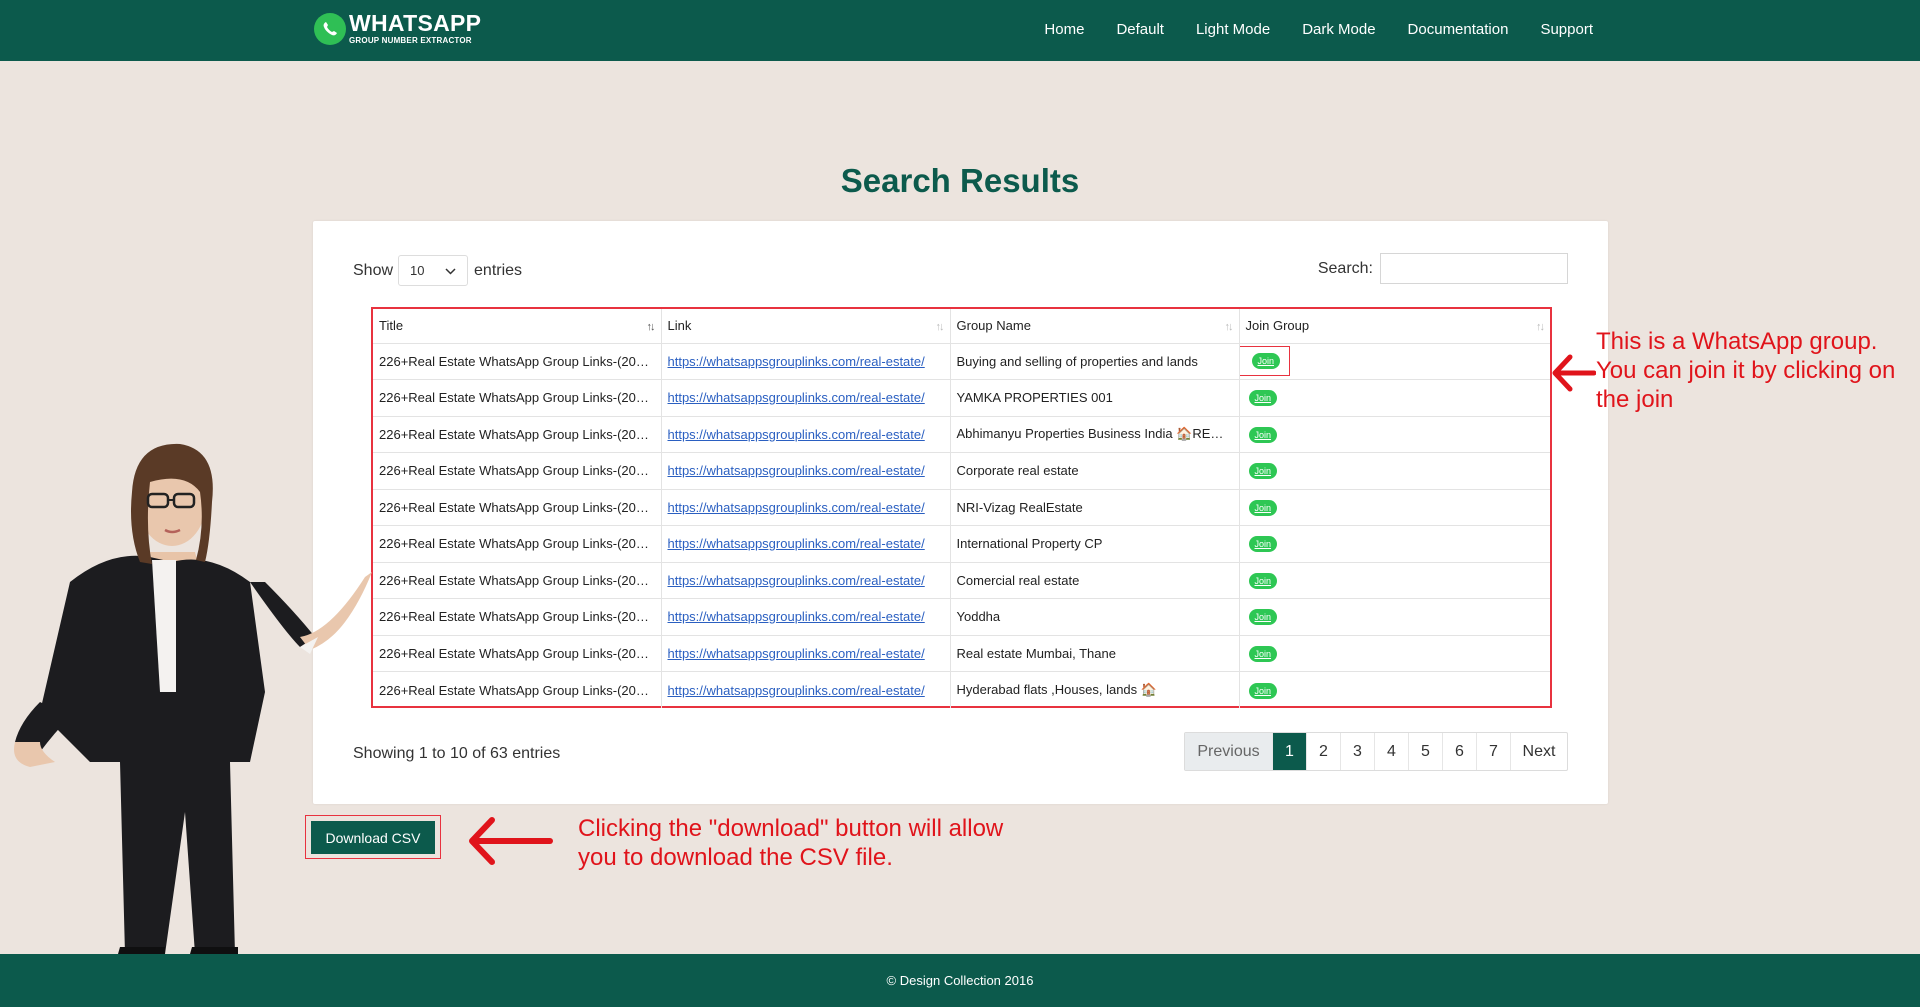 This screenshot has width=1920, height=1007. Describe the element at coordinates (1095, 326) in the screenshot. I see `column-header-group-name: Group Name ↑↓` at that location.